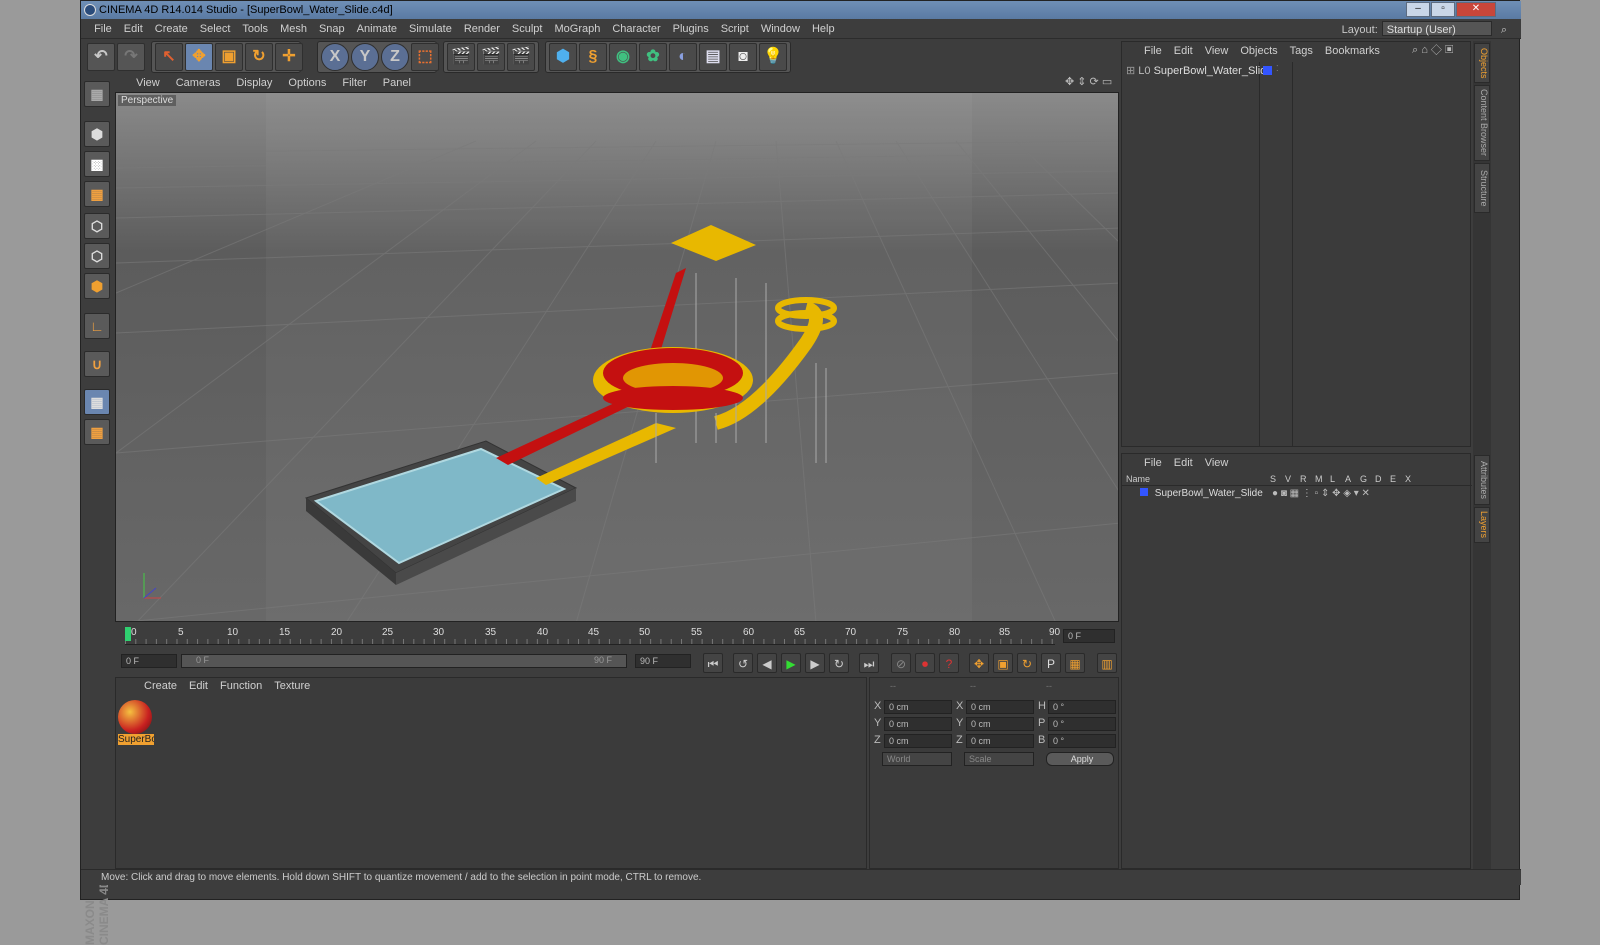 The width and height of the screenshot is (1600, 945). I want to click on menu-mesh: Mesh, so click(293, 29).